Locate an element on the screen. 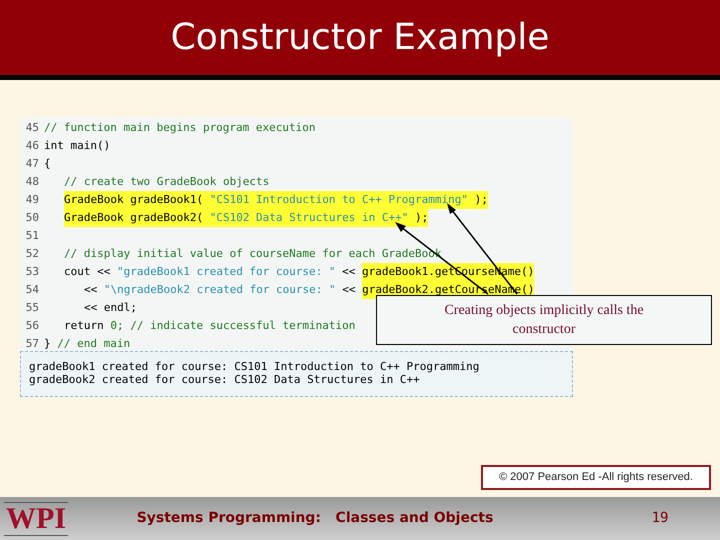 Image resolution: width=720 pixels, height=540 pixels. code-text: return is located at coordinates (84, 326).